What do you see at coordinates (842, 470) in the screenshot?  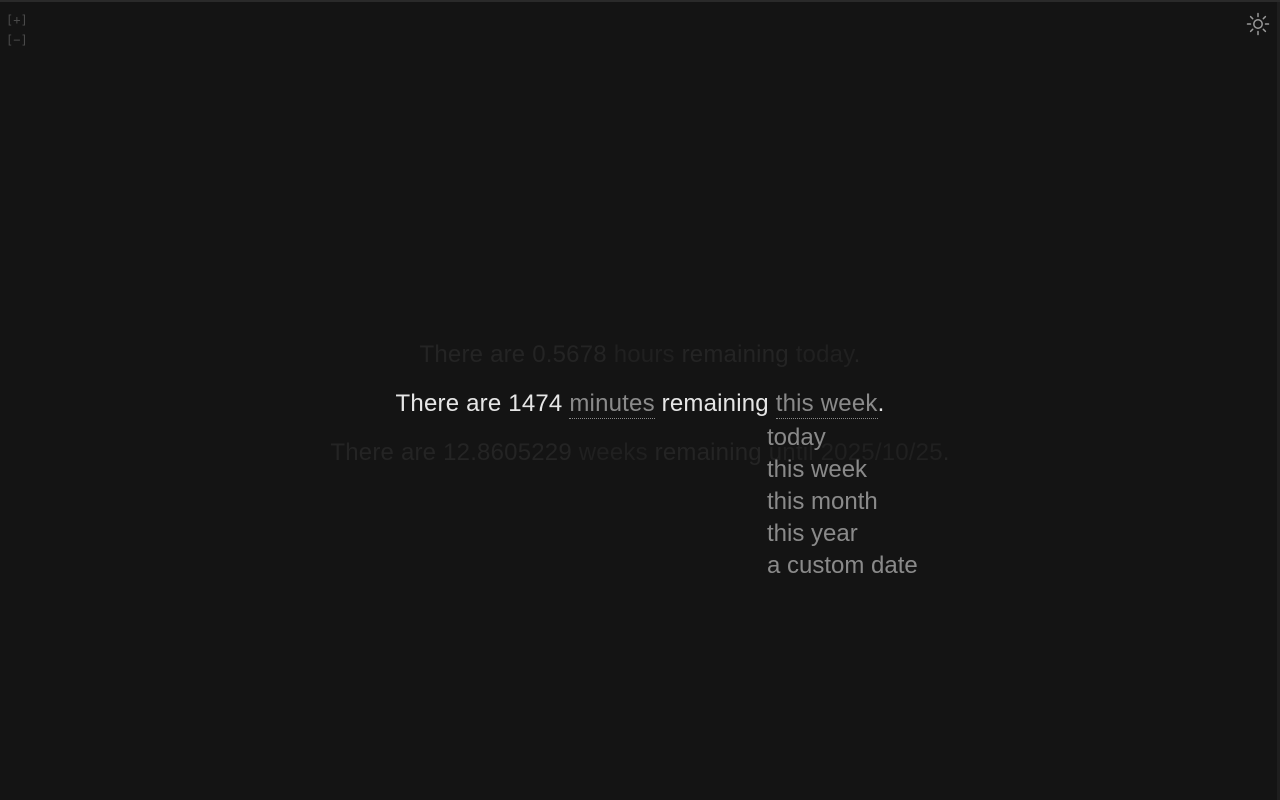 I see `period-option-this-week: this week` at bounding box center [842, 470].